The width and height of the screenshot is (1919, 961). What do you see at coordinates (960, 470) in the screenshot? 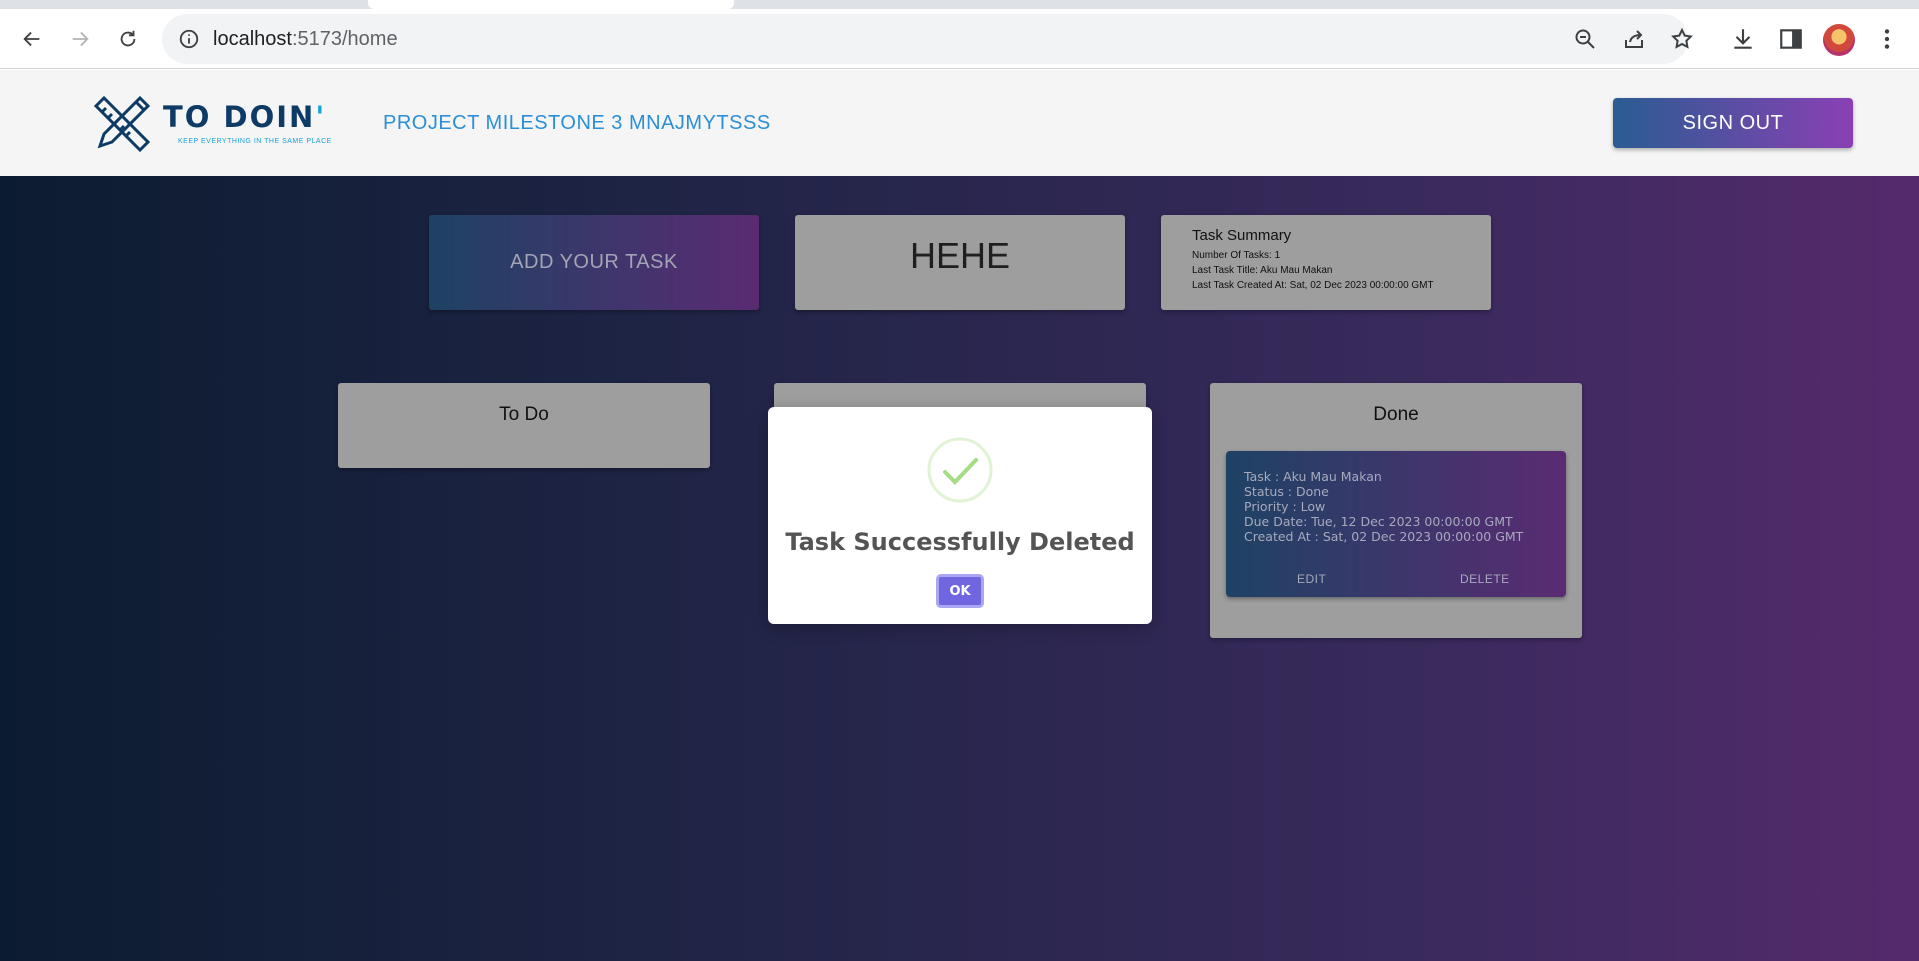
I see `checkmark-icon` at bounding box center [960, 470].